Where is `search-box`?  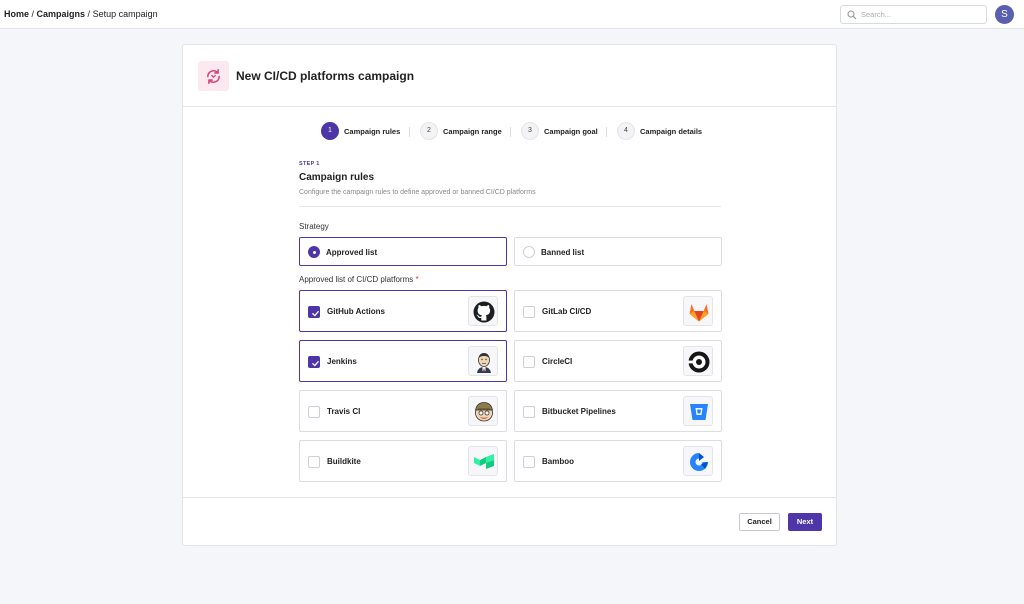 search-box is located at coordinates (913, 14).